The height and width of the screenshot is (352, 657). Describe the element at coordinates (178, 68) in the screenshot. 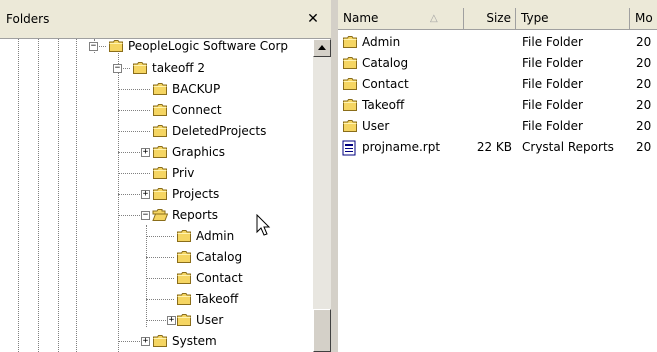

I see `tree-item-takeoff-2: takeoff 2` at that location.